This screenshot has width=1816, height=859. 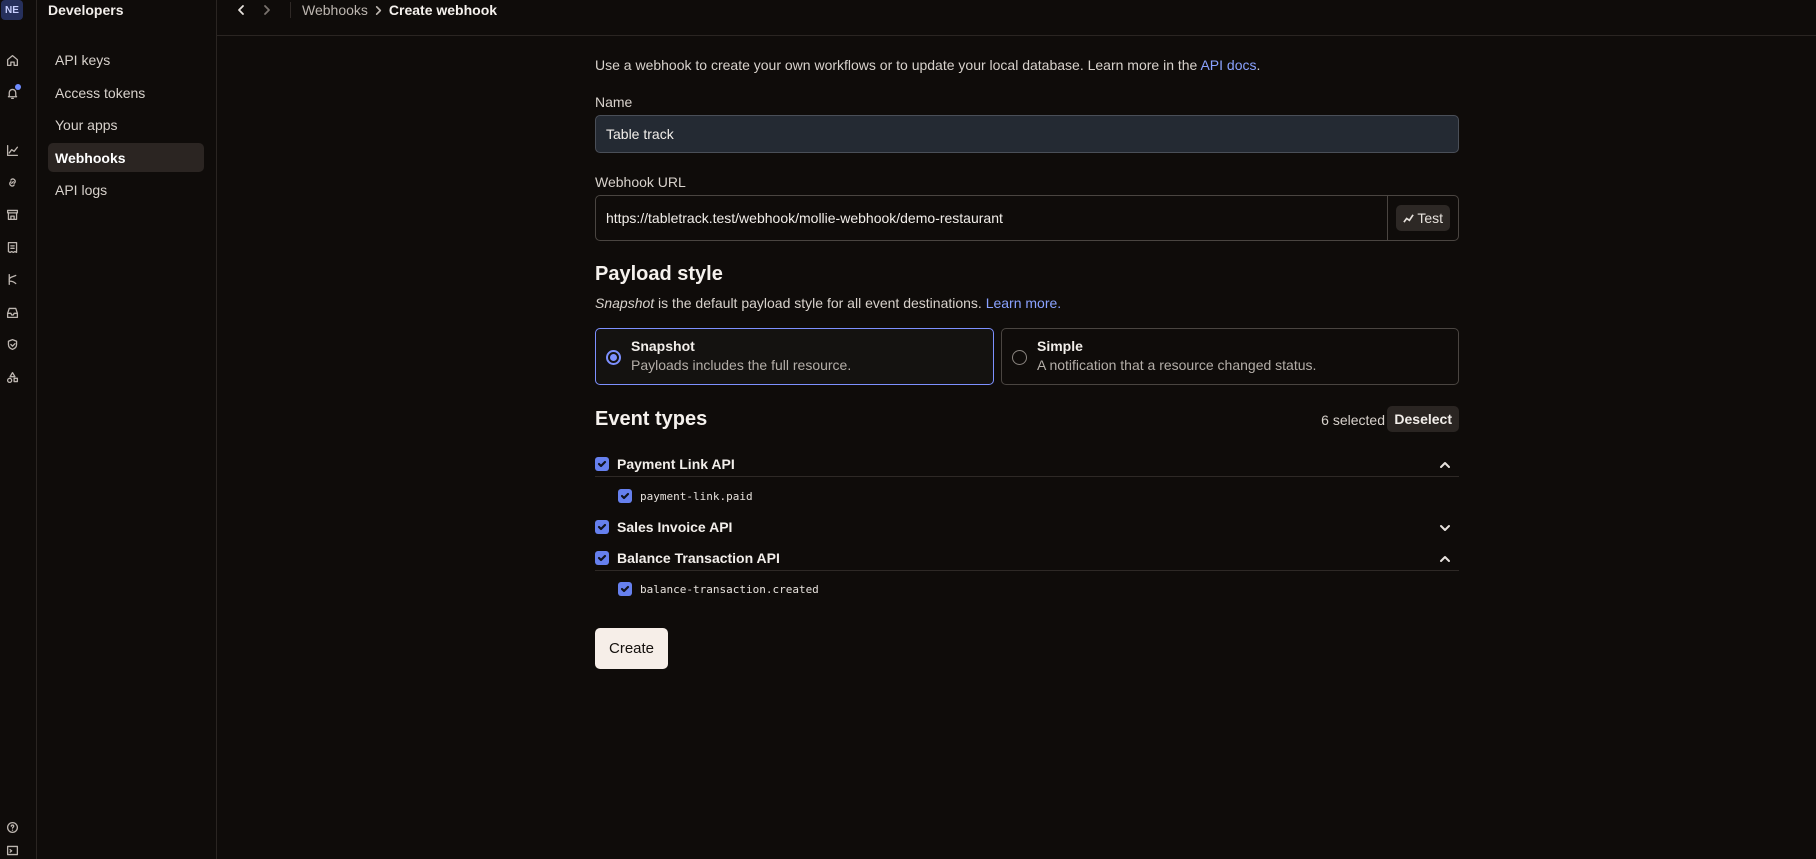 I want to click on event-name: balance-transaction.created, so click(x=729, y=589).